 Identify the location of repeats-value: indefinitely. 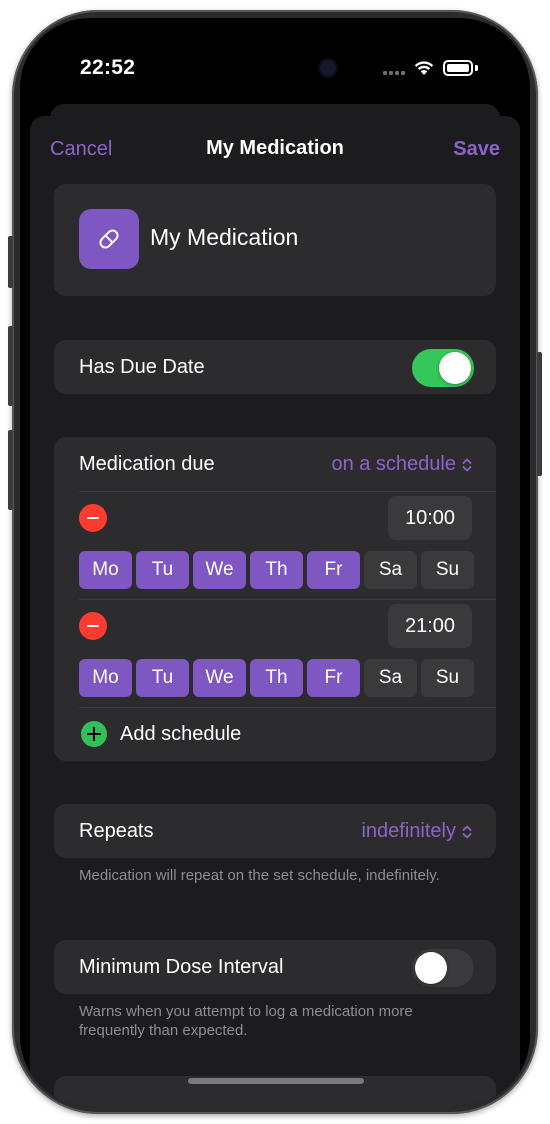
(408, 831).